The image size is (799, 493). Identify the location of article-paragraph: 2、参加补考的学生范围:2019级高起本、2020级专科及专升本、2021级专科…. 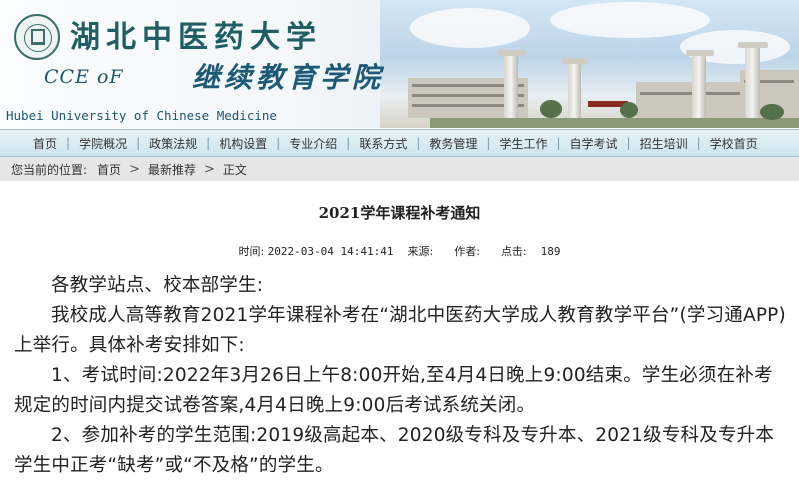
(394, 450).